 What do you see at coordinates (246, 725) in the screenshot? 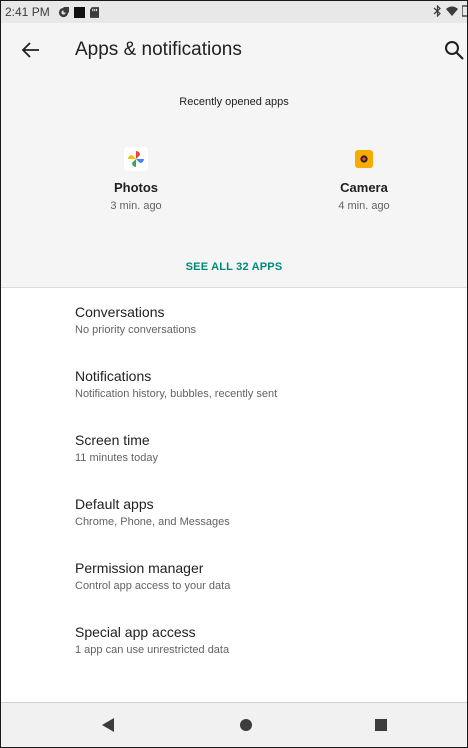
I see `nav-home-icon` at bounding box center [246, 725].